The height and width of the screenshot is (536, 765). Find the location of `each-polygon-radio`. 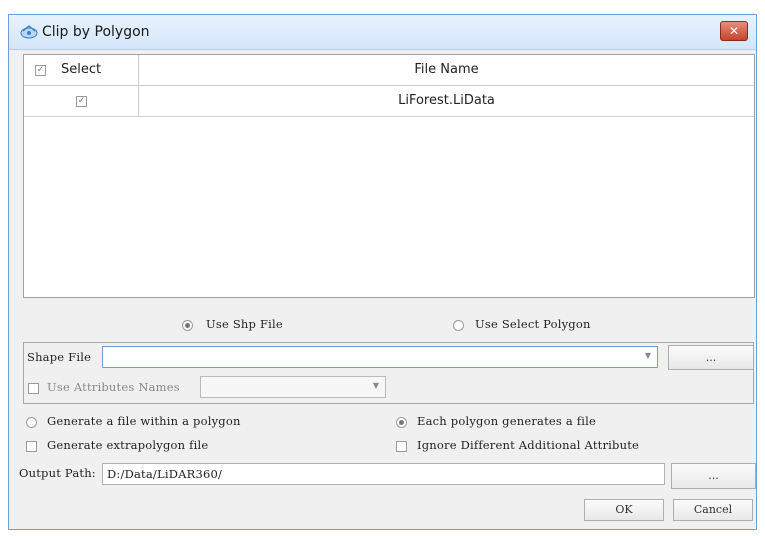

each-polygon-radio is located at coordinates (401, 422).